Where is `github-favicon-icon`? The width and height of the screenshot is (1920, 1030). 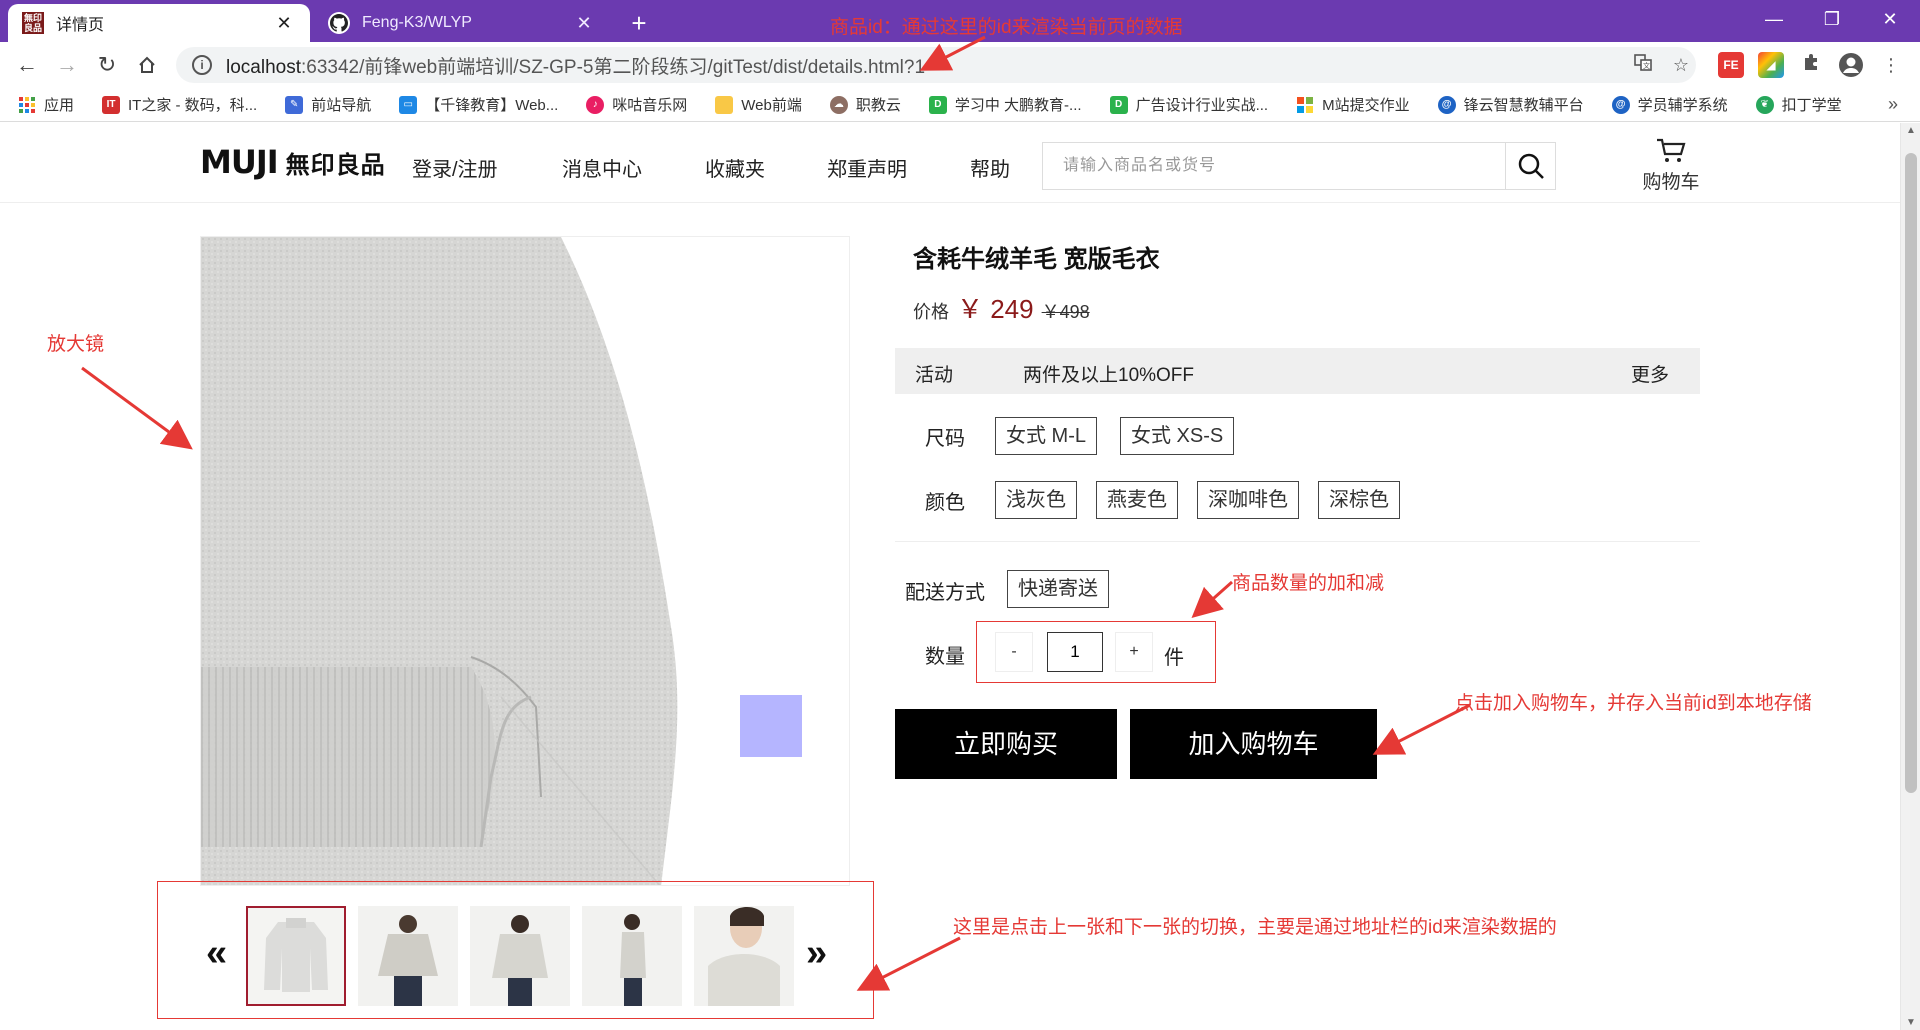 github-favicon-icon is located at coordinates (339, 23).